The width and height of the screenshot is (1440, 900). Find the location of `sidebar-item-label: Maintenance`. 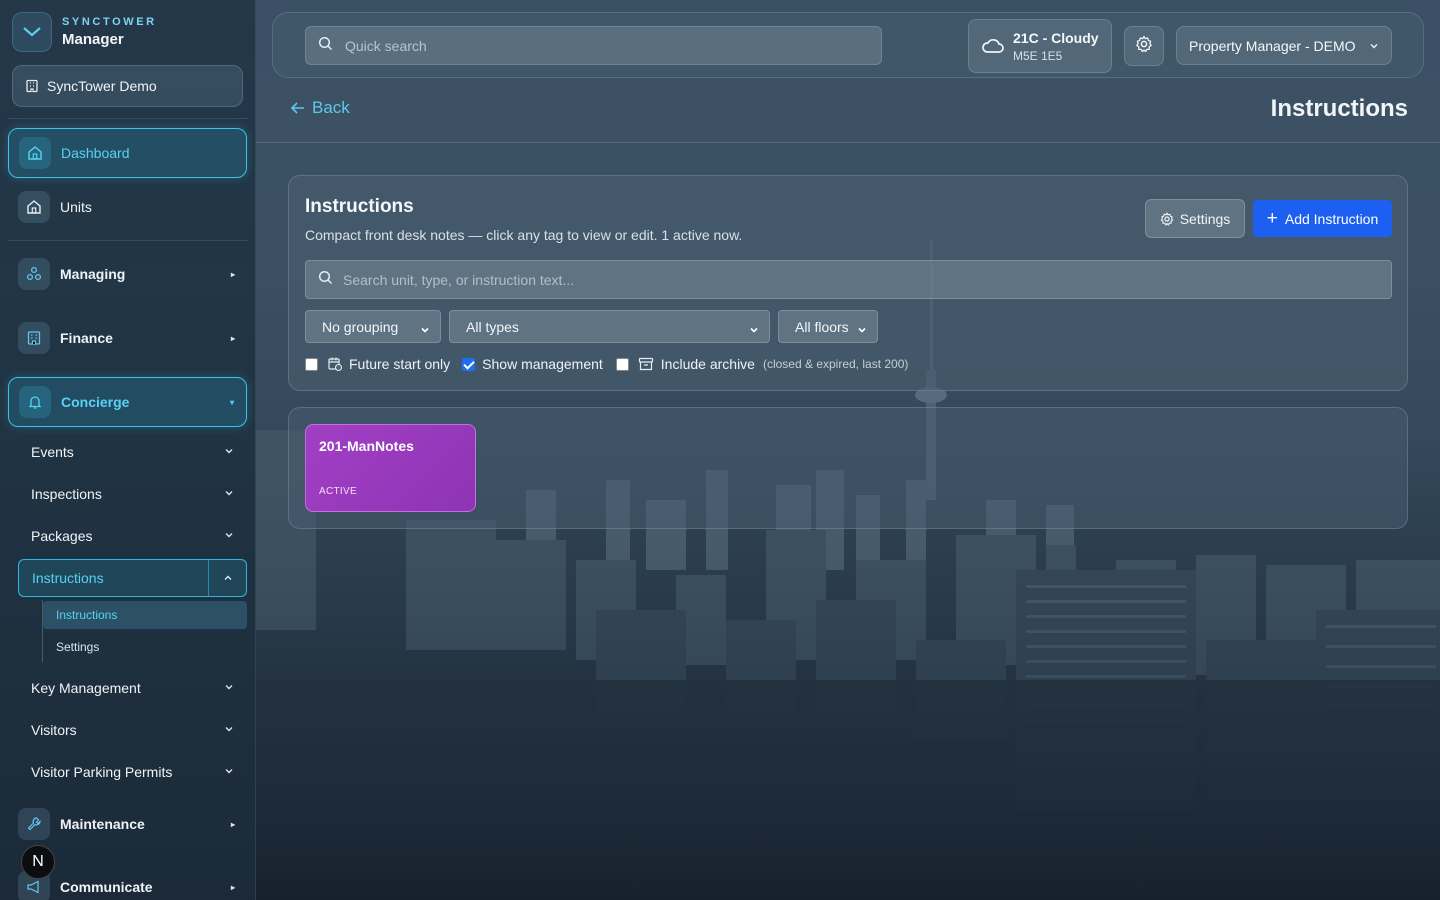

sidebar-item-label: Maintenance is located at coordinates (102, 824).